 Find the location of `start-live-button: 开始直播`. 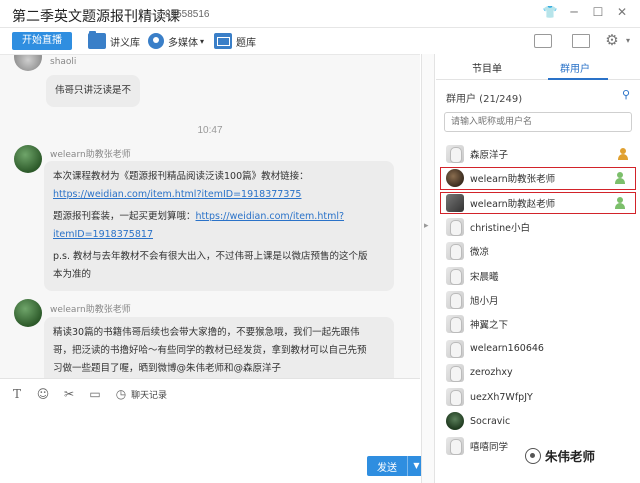

start-live-button: 开始直播 is located at coordinates (42, 41).